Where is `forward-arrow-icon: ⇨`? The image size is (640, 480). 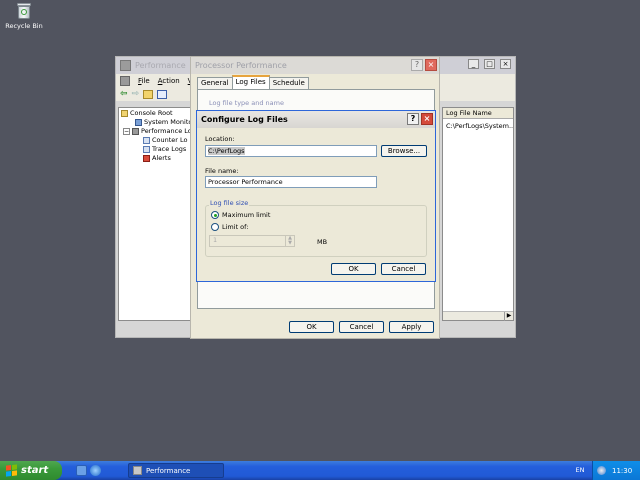
forward-arrow-icon: ⇨ is located at coordinates (136, 94).